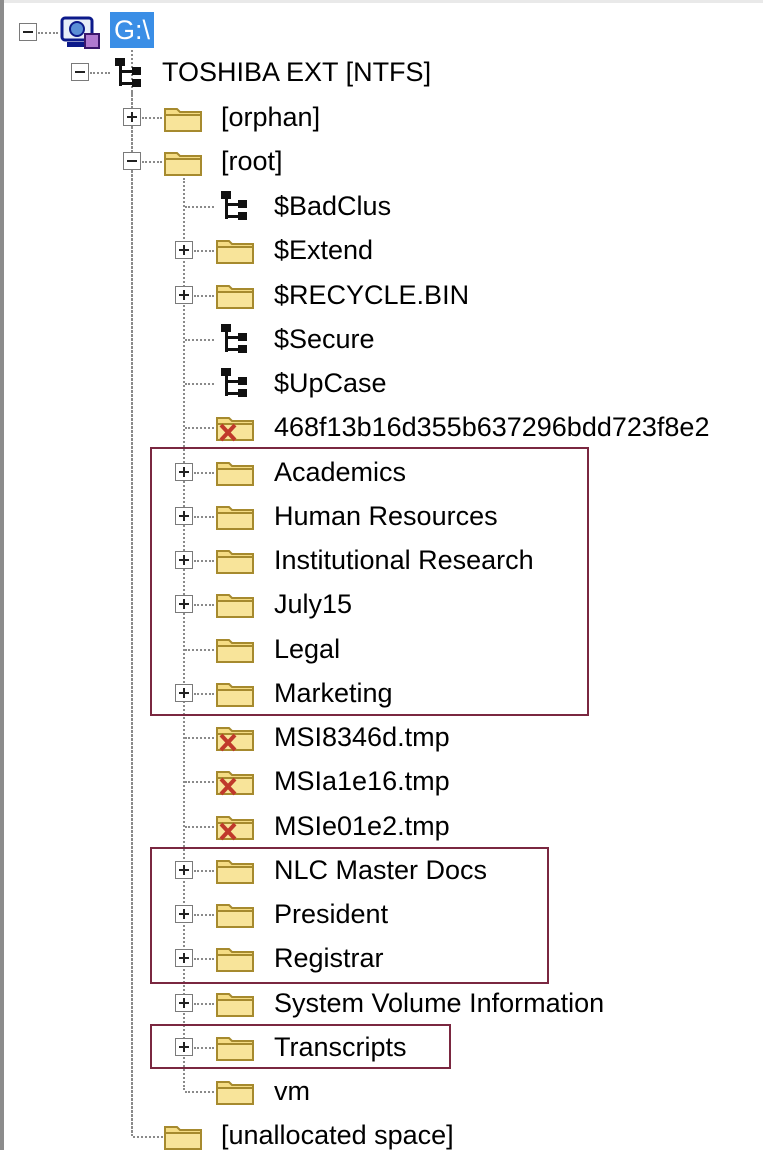  What do you see at coordinates (28, 32) in the screenshot?
I see `collapse-drive-toggle` at bounding box center [28, 32].